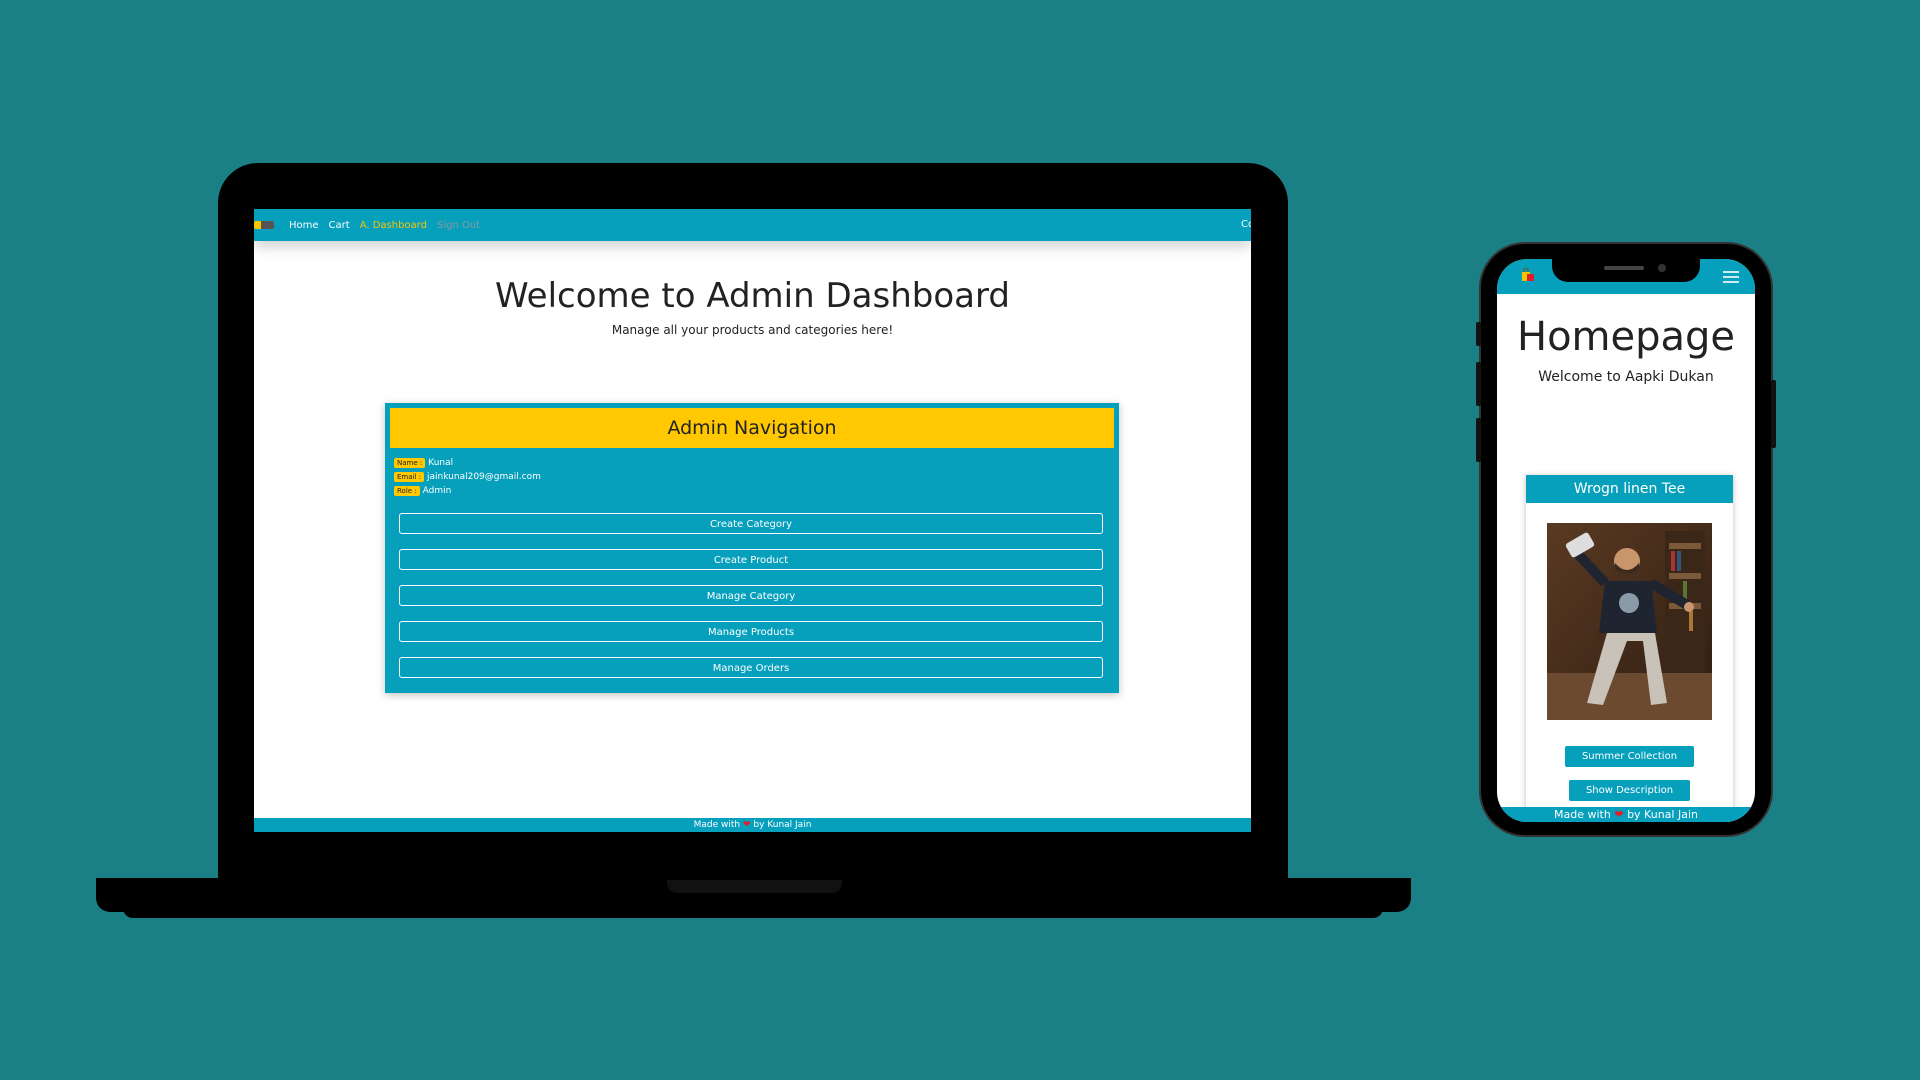 The height and width of the screenshot is (1080, 1920). I want to click on page-title: Welcome to Admin Dashboard, so click(752, 296).